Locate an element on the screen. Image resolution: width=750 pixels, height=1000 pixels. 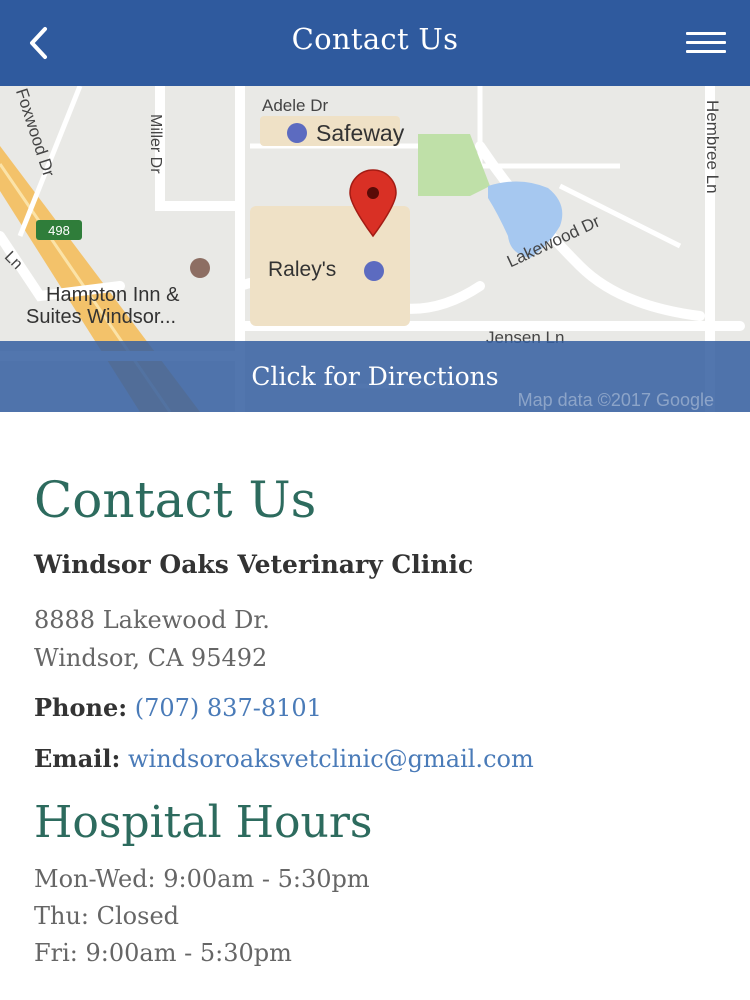
hours-line: Fri: 9:00am - 5:30pm is located at coordinates (163, 953).